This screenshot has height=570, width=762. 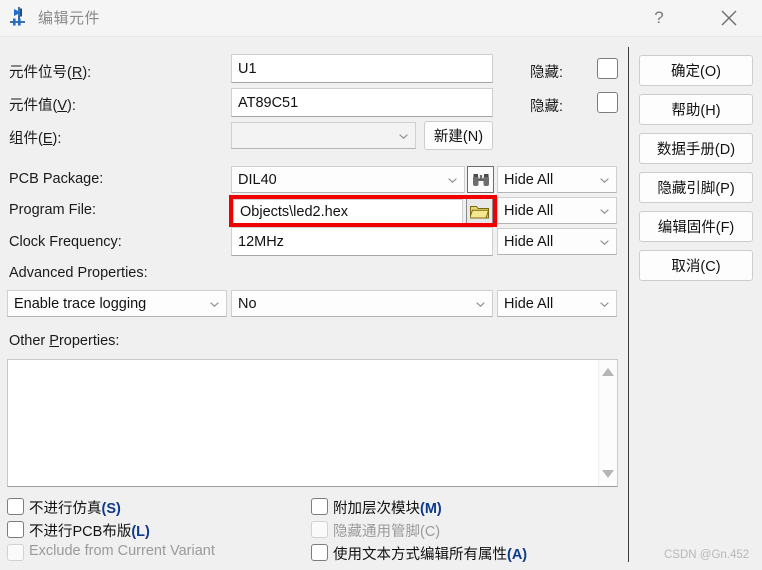 I want to click on help-glyph: ?, so click(x=659, y=17).